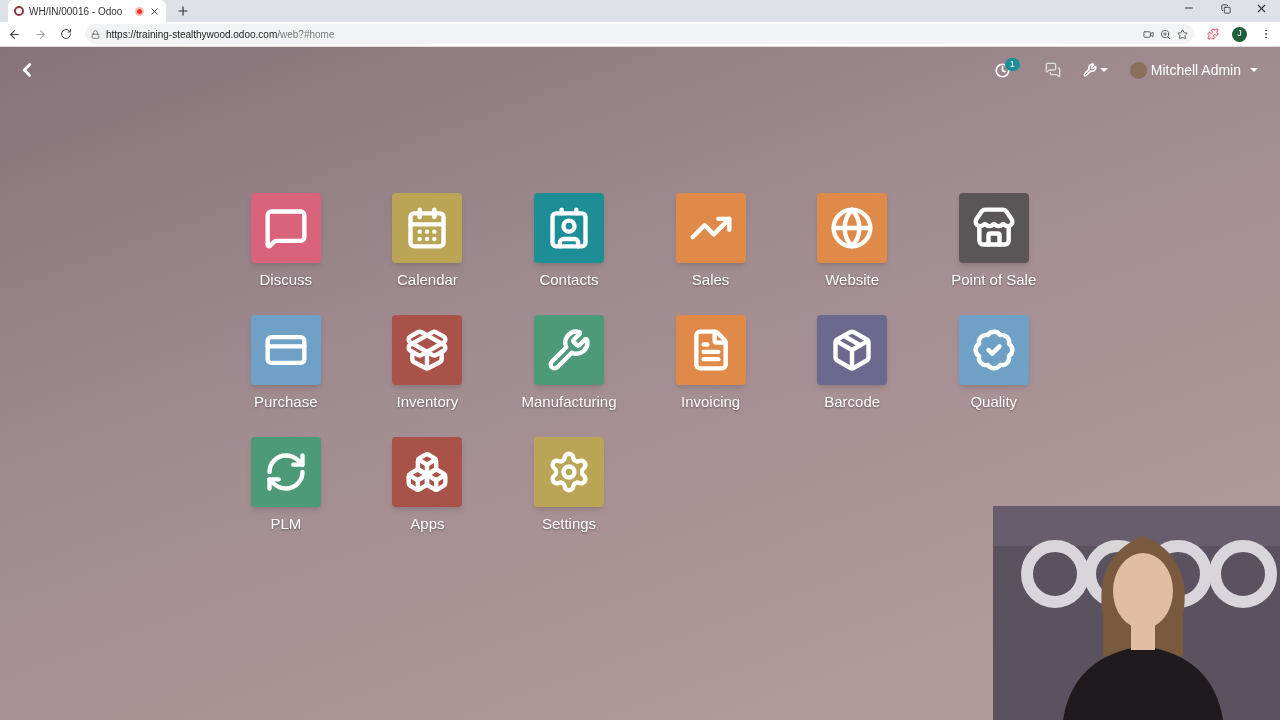 The image size is (1280, 720). I want to click on new-tab-icon, so click(183, 11).